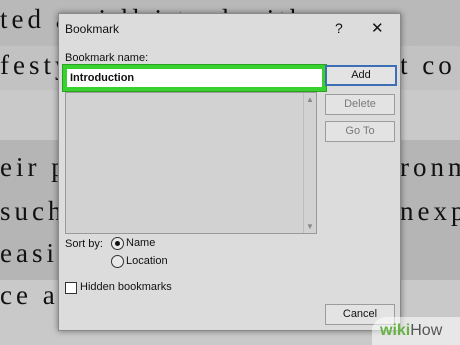 This screenshot has width=460, height=345. I want to click on sort-name-radio, so click(117, 243).